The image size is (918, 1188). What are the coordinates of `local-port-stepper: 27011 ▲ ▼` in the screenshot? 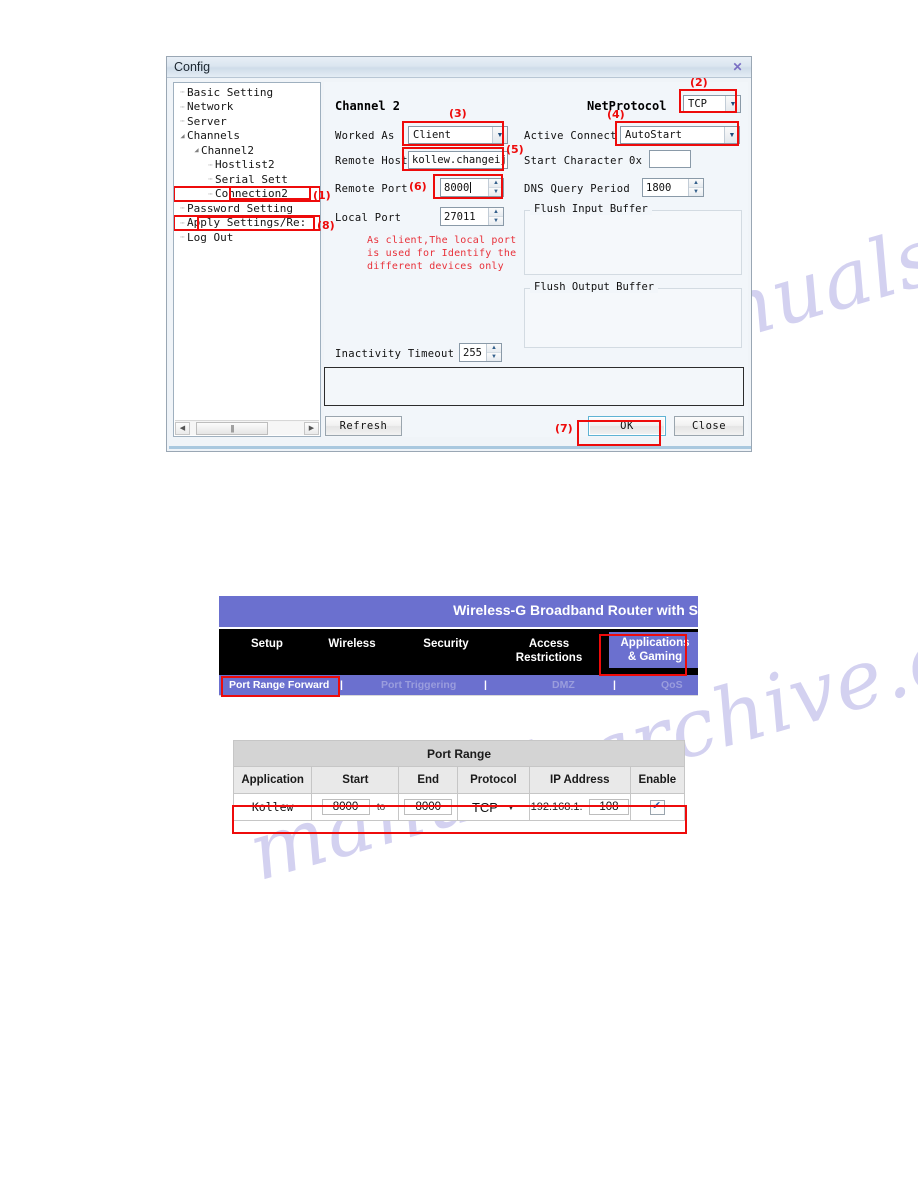 It's located at (472, 216).